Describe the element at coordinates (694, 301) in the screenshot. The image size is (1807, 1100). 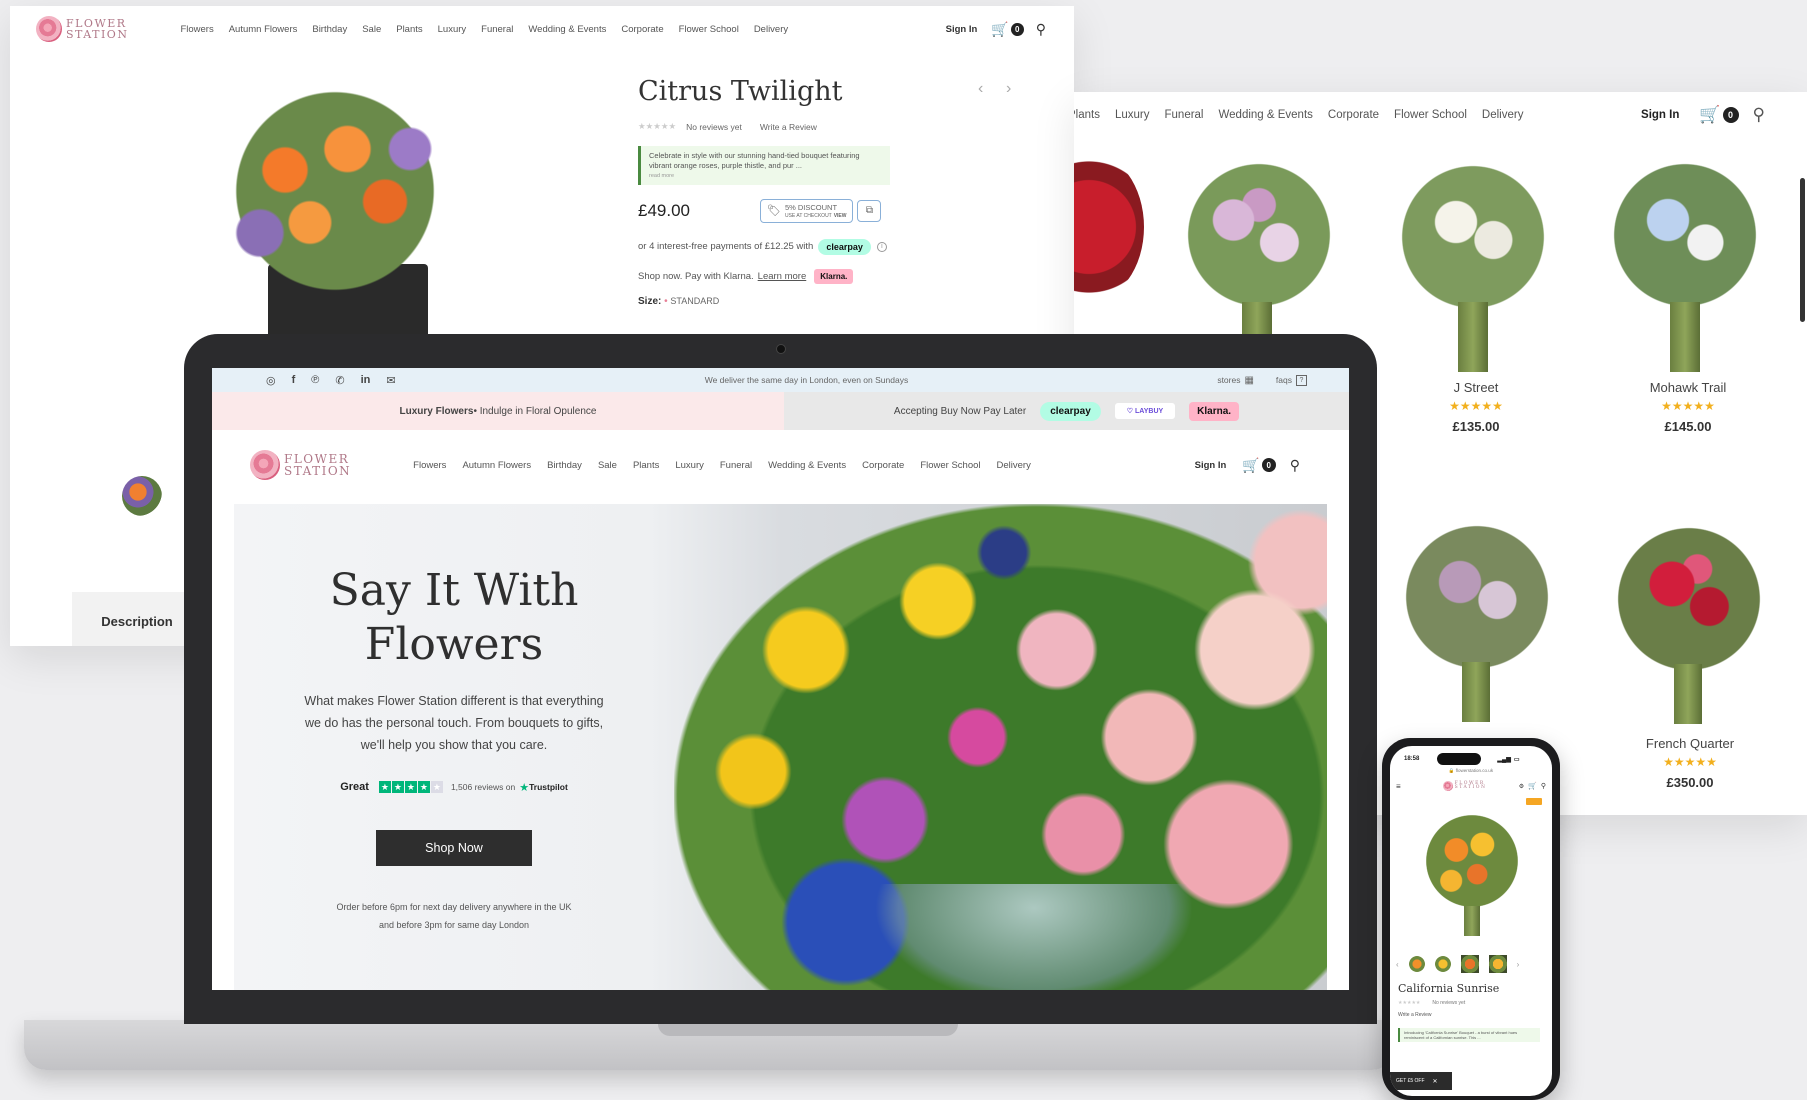
I see `size-value: STANDARD` at that location.